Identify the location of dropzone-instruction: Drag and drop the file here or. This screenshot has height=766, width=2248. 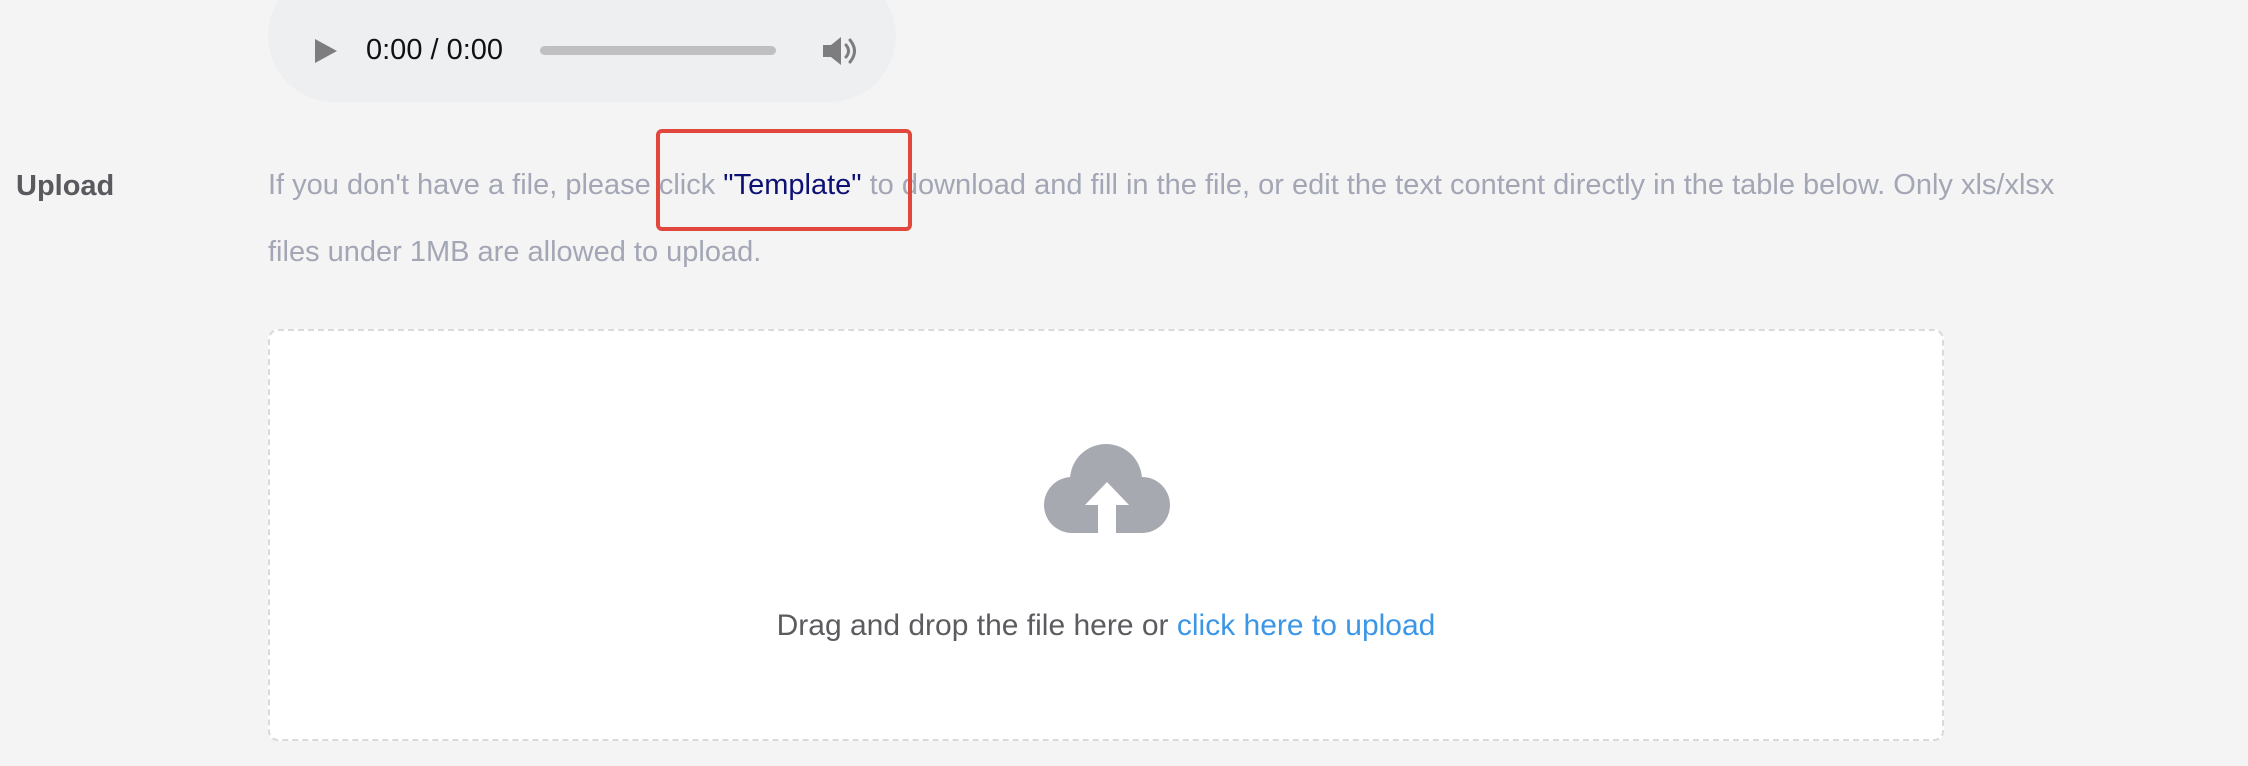
(976, 625).